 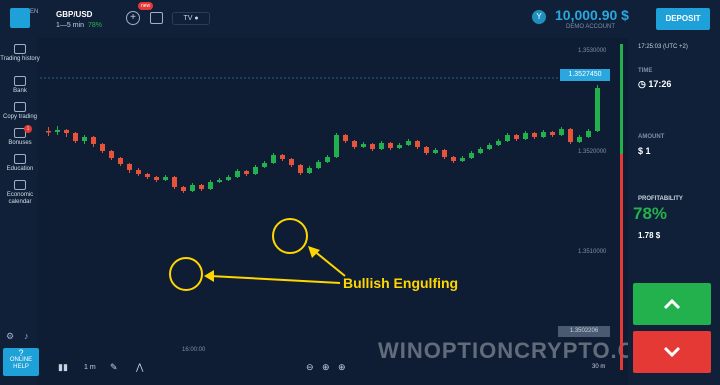 What do you see at coordinates (539, 17) in the screenshot?
I see `avatar: Y` at bounding box center [539, 17].